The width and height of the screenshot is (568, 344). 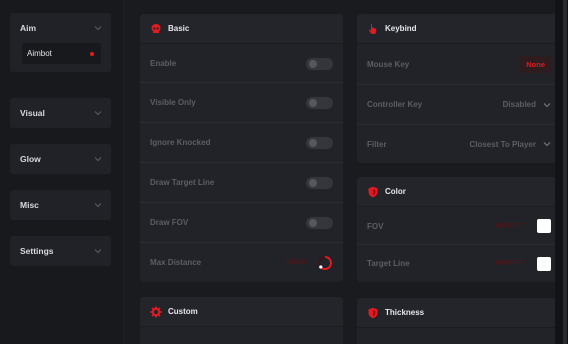 What do you see at coordinates (459, 313) in the screenshot?
I see `thickness-panel-header: Thickness` at bounding box center [459, 313].